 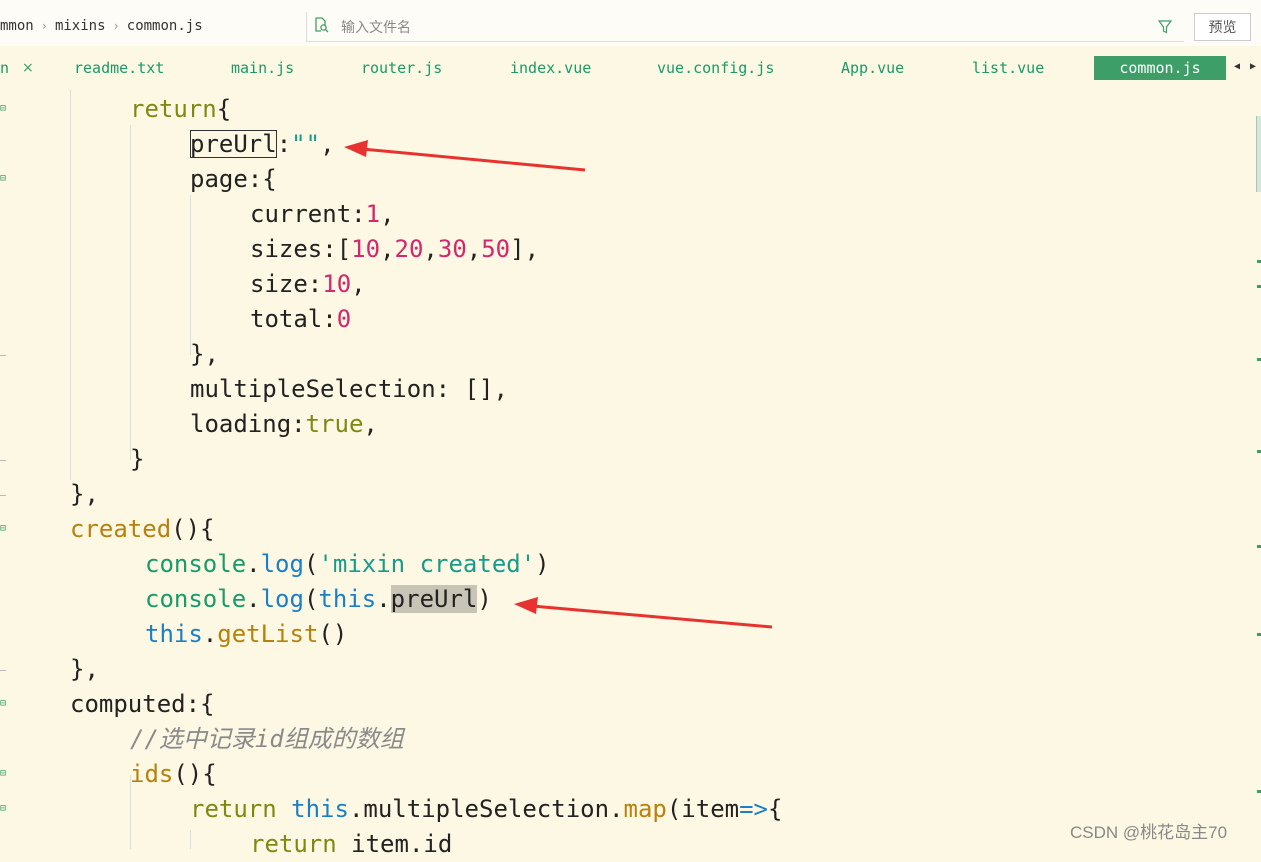 What do you see at coordinates (1149, 832) in the screenshot?
I see `watermark: CSDN @桃花岛主70` at bounding box center [1149, 832].